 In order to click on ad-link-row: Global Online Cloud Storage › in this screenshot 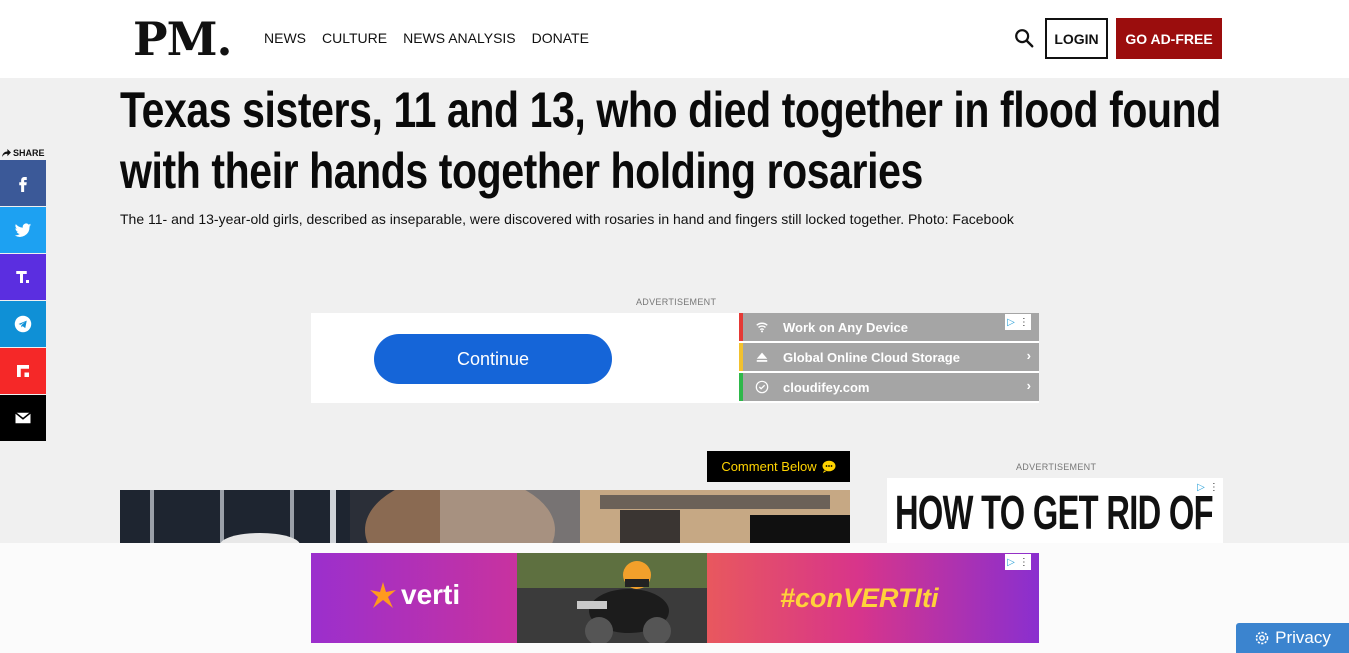, I will do `click(889, 357)`.